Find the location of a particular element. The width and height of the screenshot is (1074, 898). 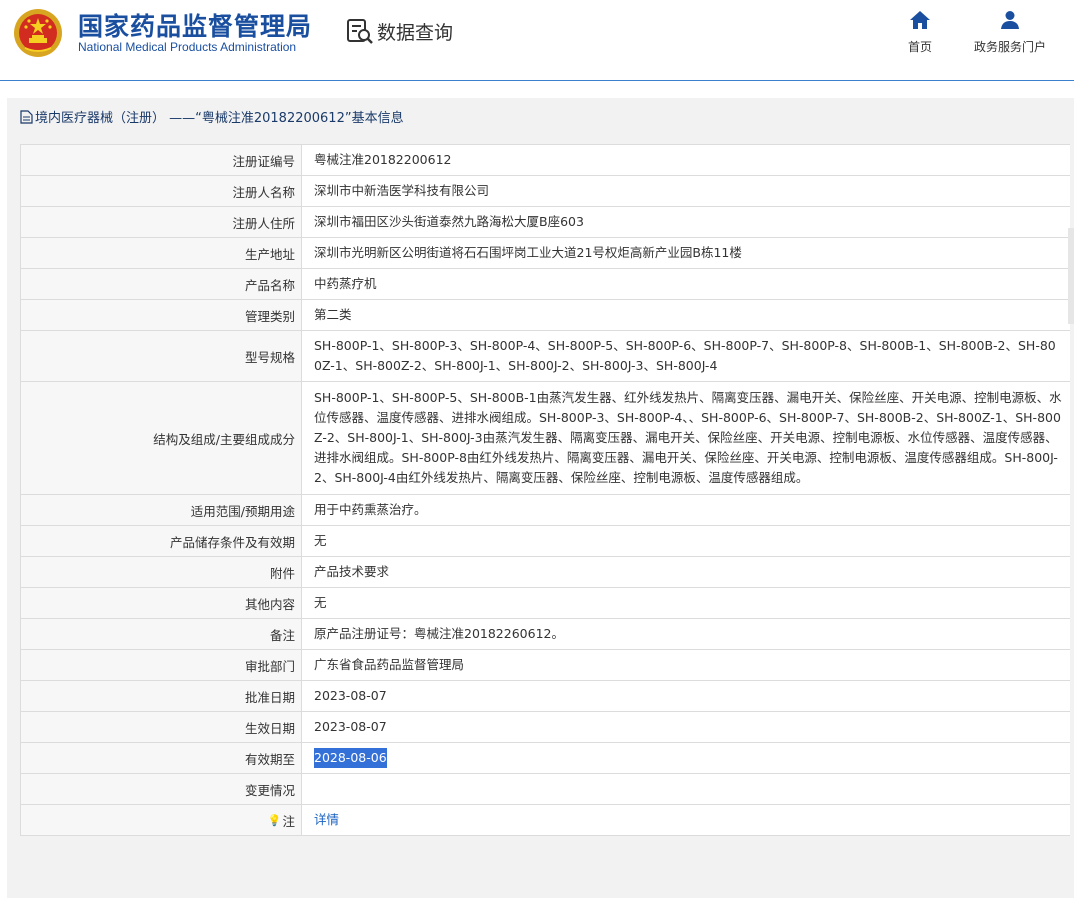

table-row: 产品名称 中药蒸疗机 is located at coordinates (545, 284).